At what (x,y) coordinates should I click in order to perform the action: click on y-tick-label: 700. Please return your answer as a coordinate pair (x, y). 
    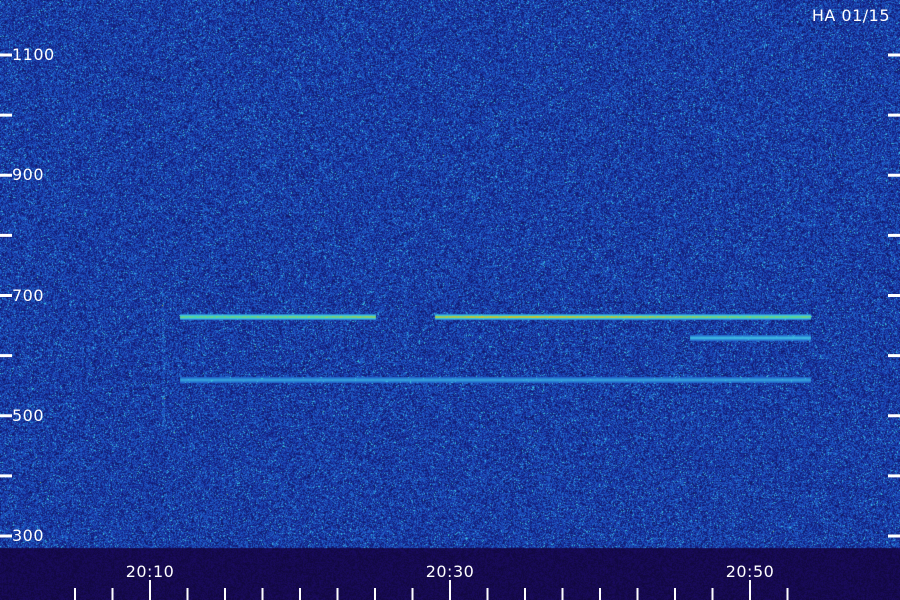
    Looking at the image, I should click on (28, 295).